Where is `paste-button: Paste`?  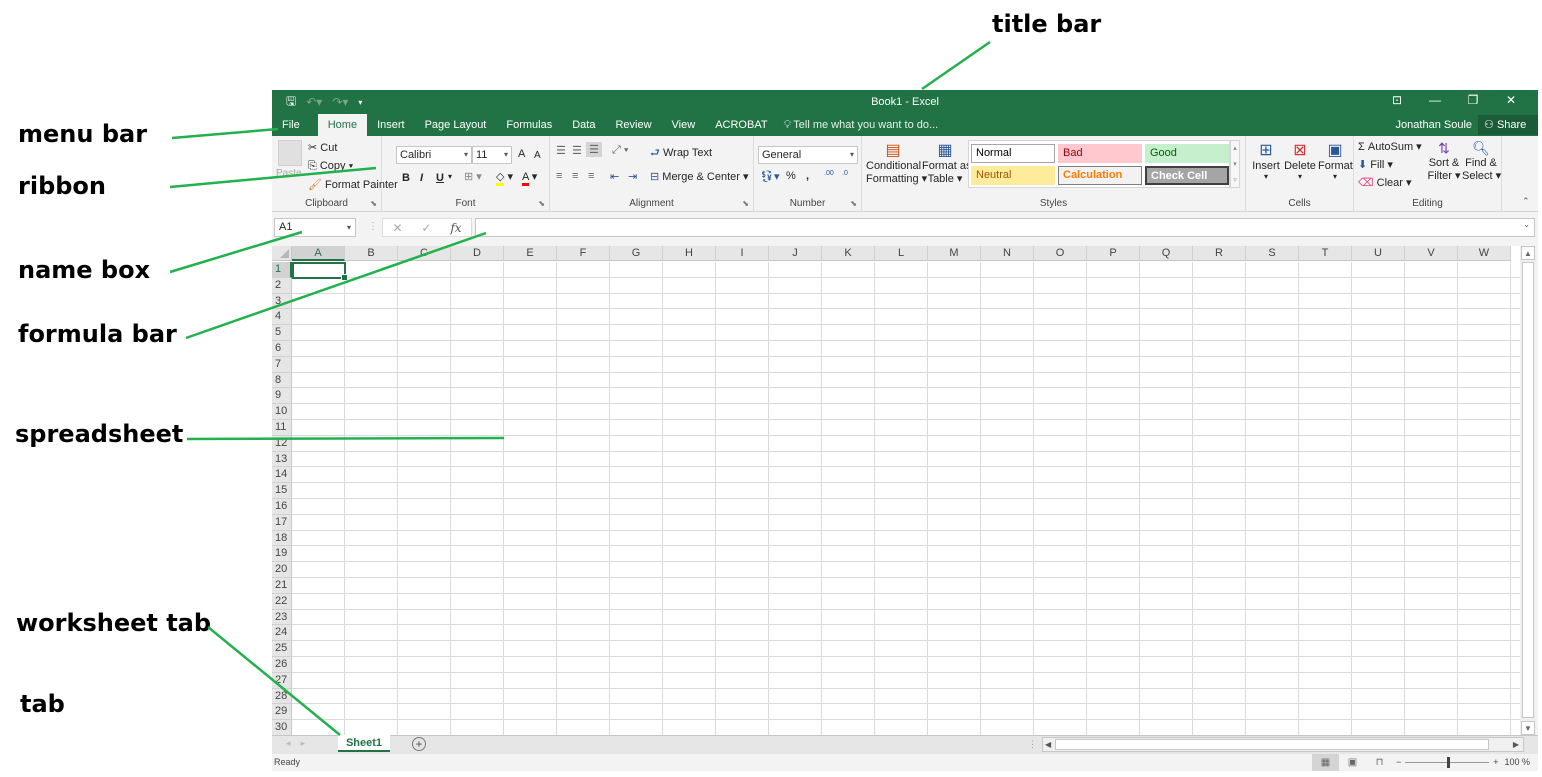 paste-button: Paste is located at coordinates (289, 173).